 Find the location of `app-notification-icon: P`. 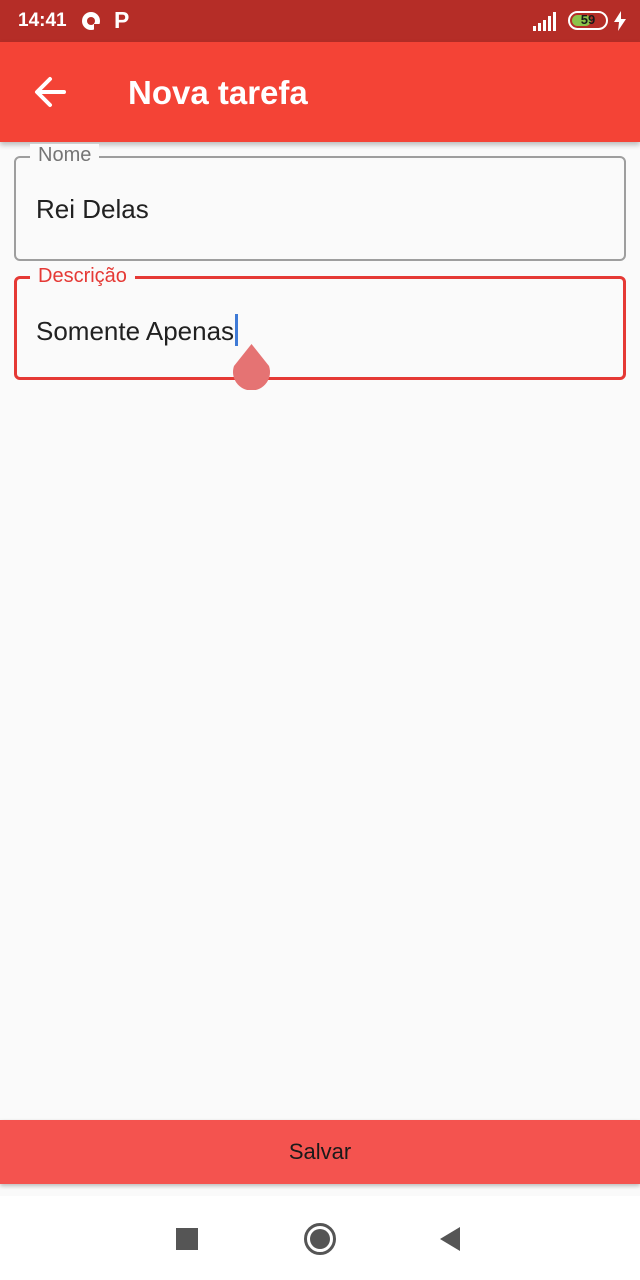

app-notification-icon: P is located at coordinates (122, 20).